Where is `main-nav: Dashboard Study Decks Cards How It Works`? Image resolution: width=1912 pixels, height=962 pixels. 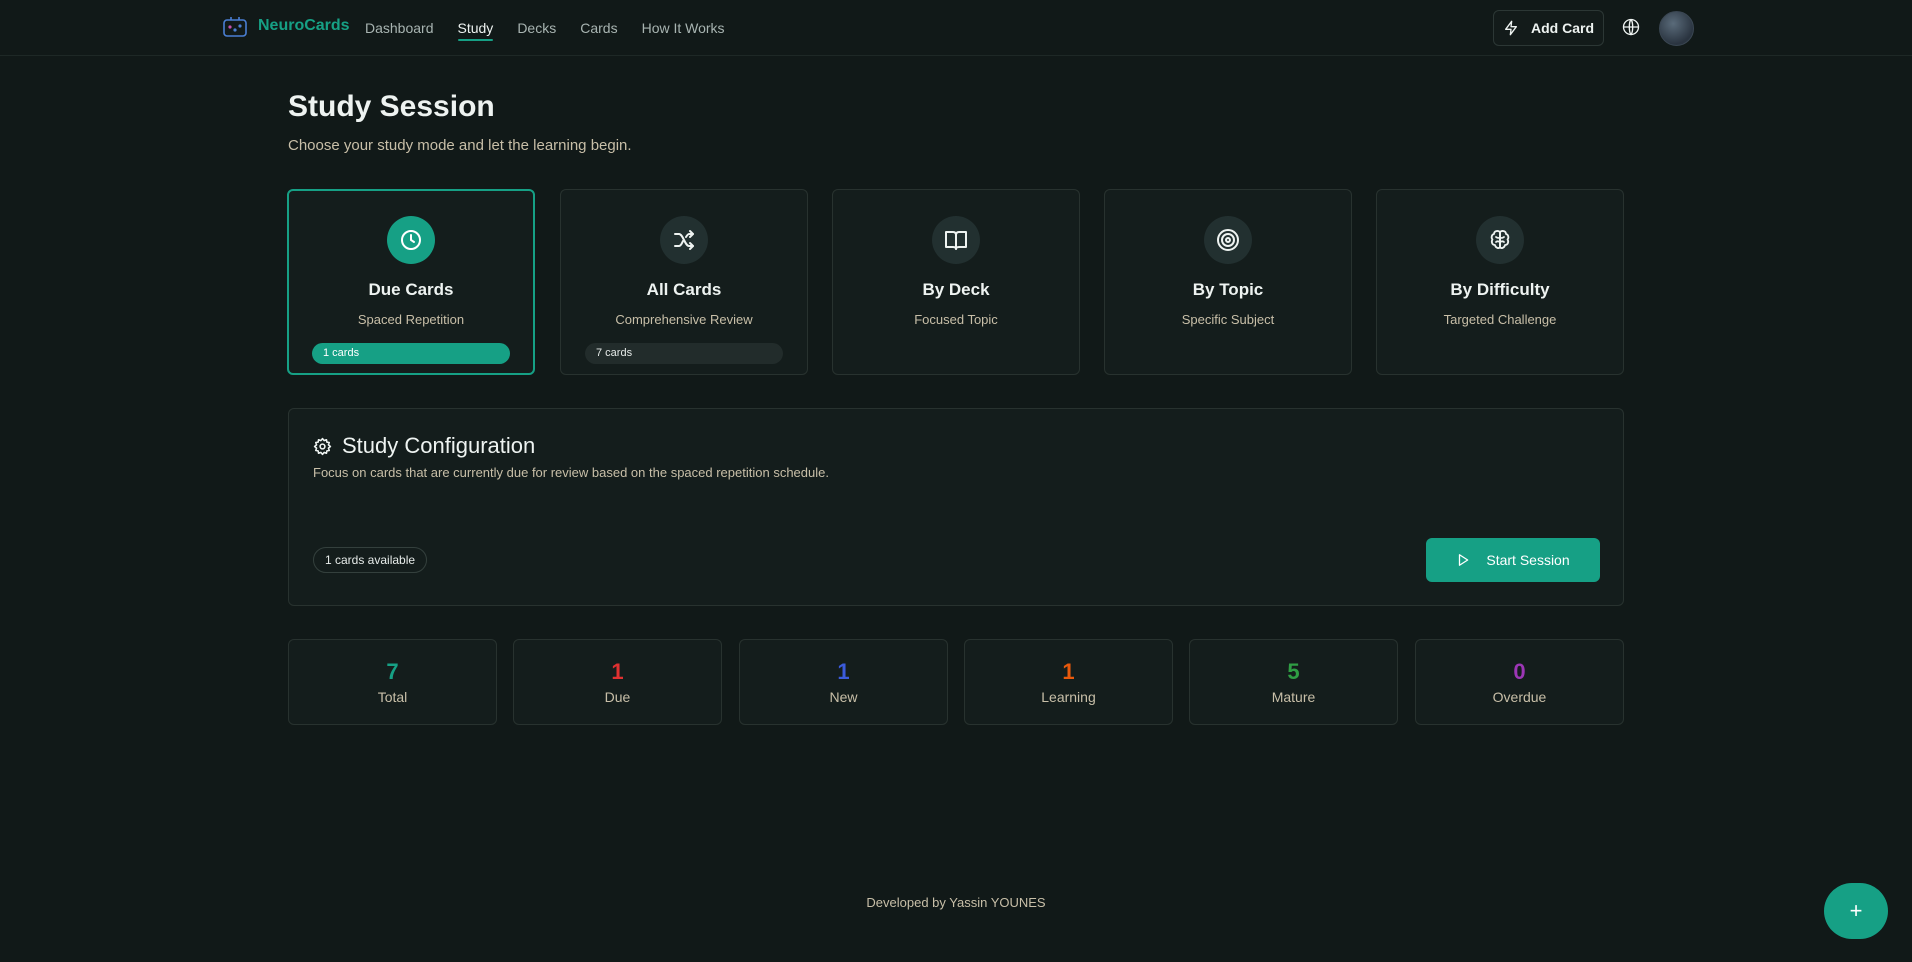 main-nav: Dashboard Study Decks Cards How It Works is located at coordinates (545, 28).